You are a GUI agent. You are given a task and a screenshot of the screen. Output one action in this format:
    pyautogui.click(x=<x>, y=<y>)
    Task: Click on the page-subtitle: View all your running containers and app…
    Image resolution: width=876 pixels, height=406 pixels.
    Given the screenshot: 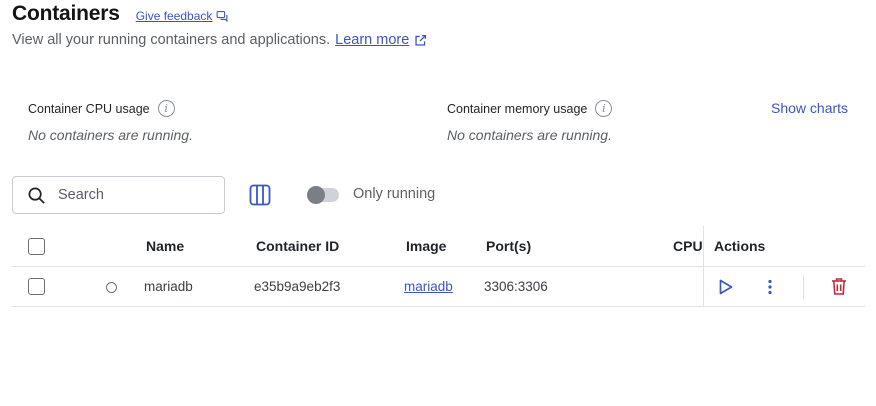 What is the action you would take?
    pyautogui.click(x=219, y=40)
    